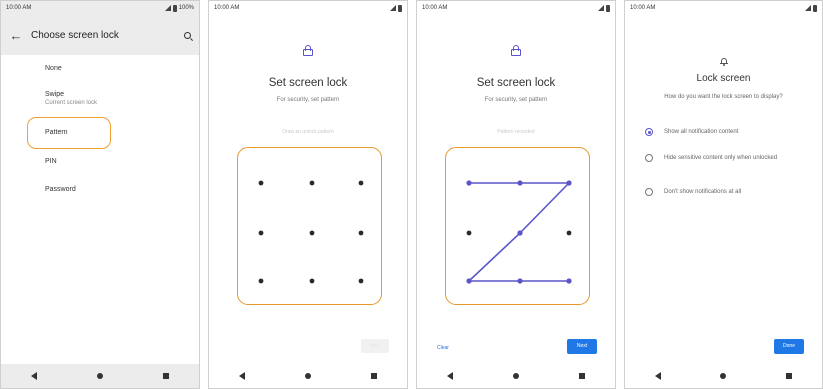 This screenshot has width=823, height=389. I want to click on option-swipe-sub: Current screen lock, so click(71, 103).